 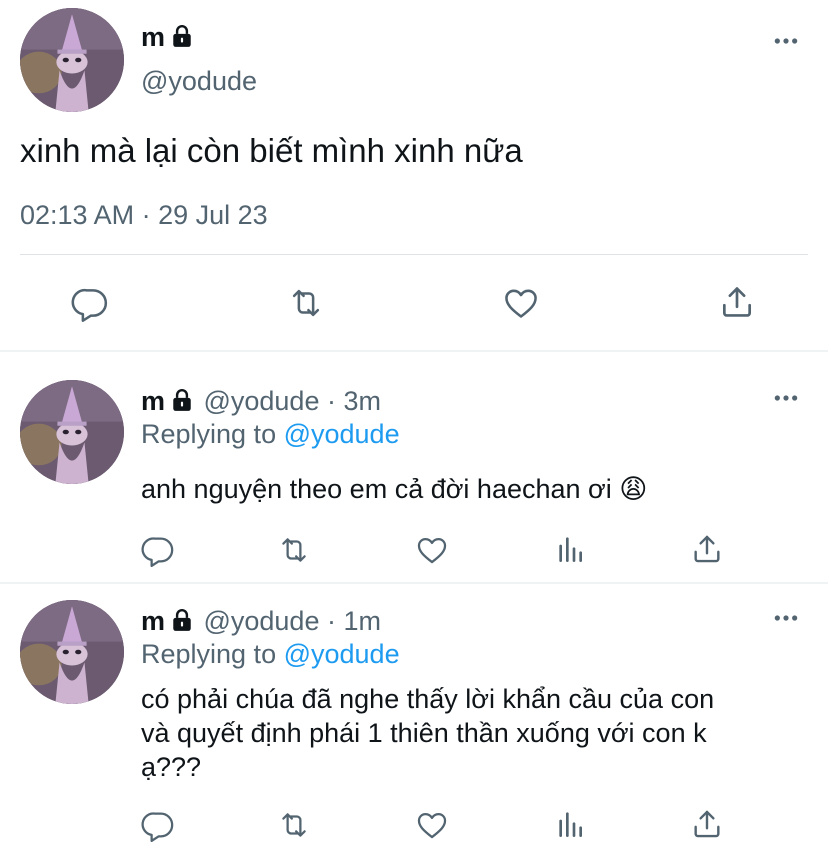 What do you see at coordinates (394, 489) in the screenshot?
I see `reply-text: anh nguyện theo em cả đời haechan ơi 😩` at bounding box center [394, 489].